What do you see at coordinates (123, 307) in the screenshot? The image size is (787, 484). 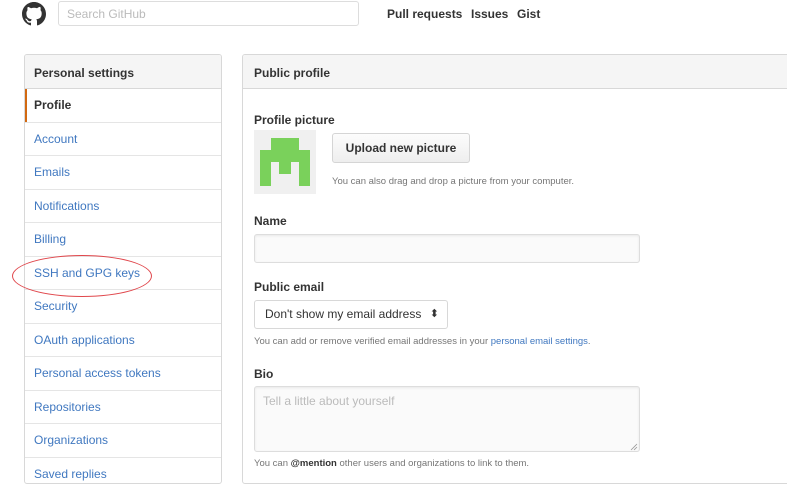 I see `sidebar-item-security: Security` at bounding box center [123, 307].